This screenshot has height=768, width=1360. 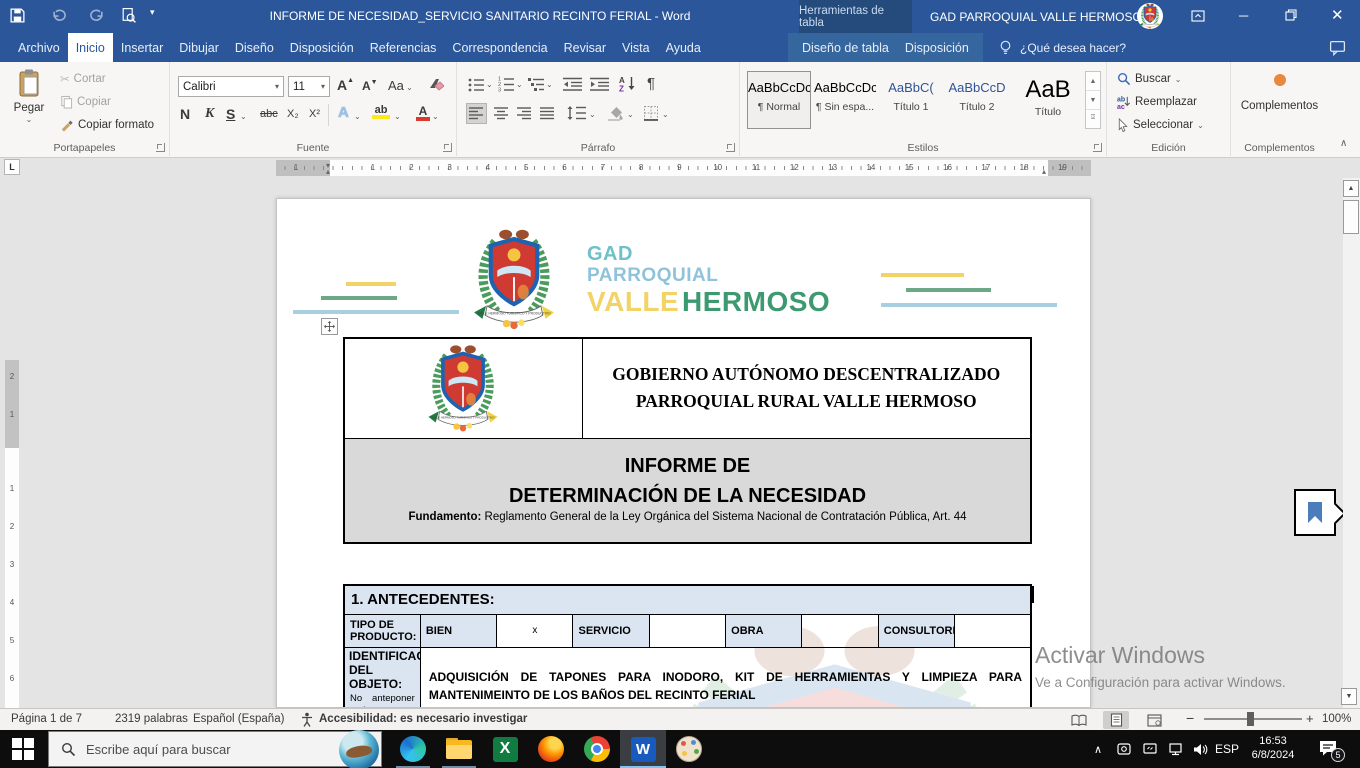 I want to click on sort-icon: AZ, so click(x=628, y=83).